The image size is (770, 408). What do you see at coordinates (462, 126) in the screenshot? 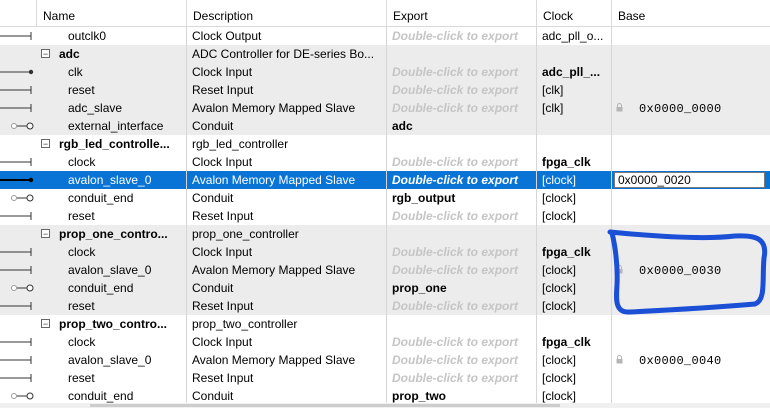
I see `export-cell: adc` at bounding box center [462, 126].